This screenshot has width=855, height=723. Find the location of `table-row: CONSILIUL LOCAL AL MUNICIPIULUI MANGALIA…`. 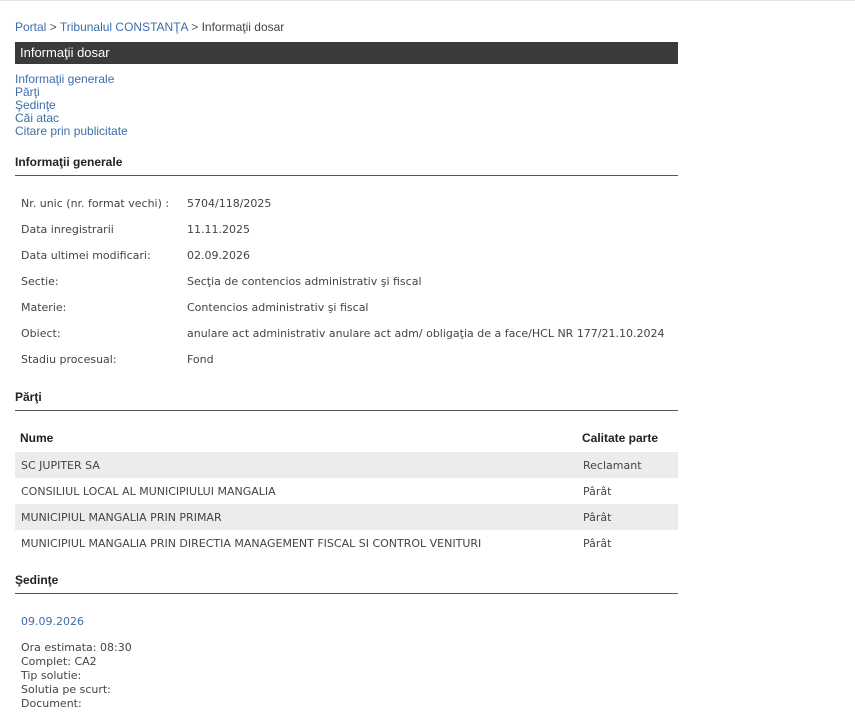

table-row: CONSILIUL LOCAL AL MUNICIPIULUI MANGALIA… is located at coordinates (346, 491).